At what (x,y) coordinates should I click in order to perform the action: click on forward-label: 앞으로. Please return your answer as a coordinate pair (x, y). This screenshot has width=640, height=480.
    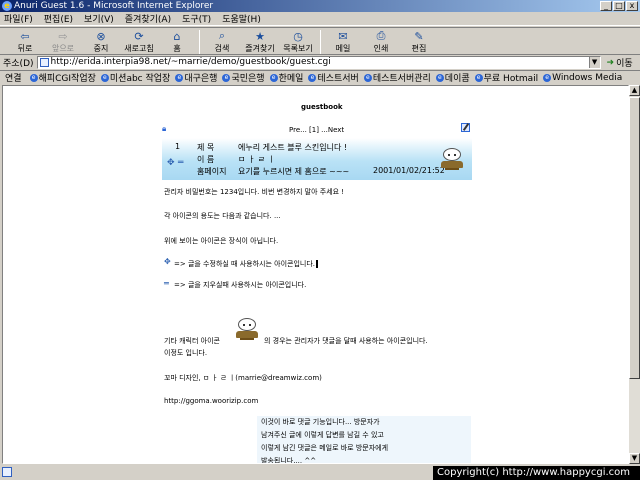
    Looking at the image, I should click on (63, 48).